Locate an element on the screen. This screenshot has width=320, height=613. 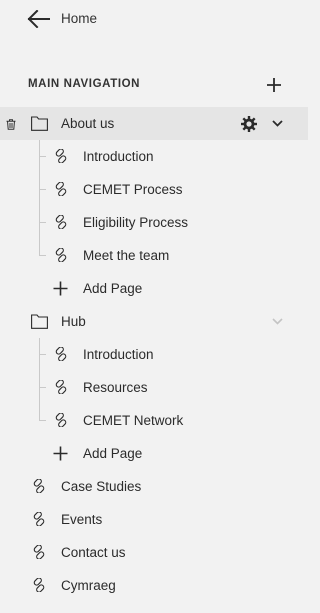
nav-page-meet-the-team: Meet the team is located at coordinates (154, 255).